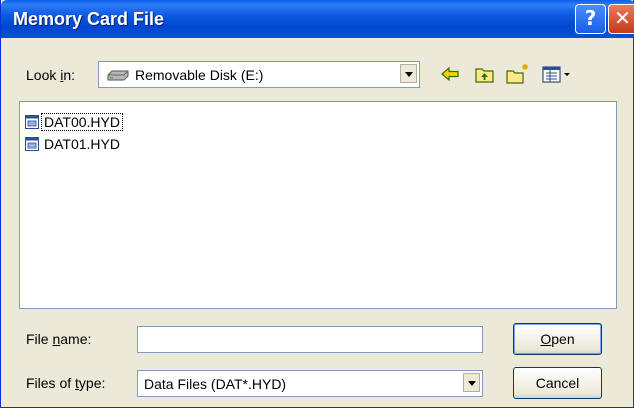 The image size is (634, 408). Describe the element at coordinates (51, 75) in the screenshot. I see `look-in-label: Look in:` at that location.